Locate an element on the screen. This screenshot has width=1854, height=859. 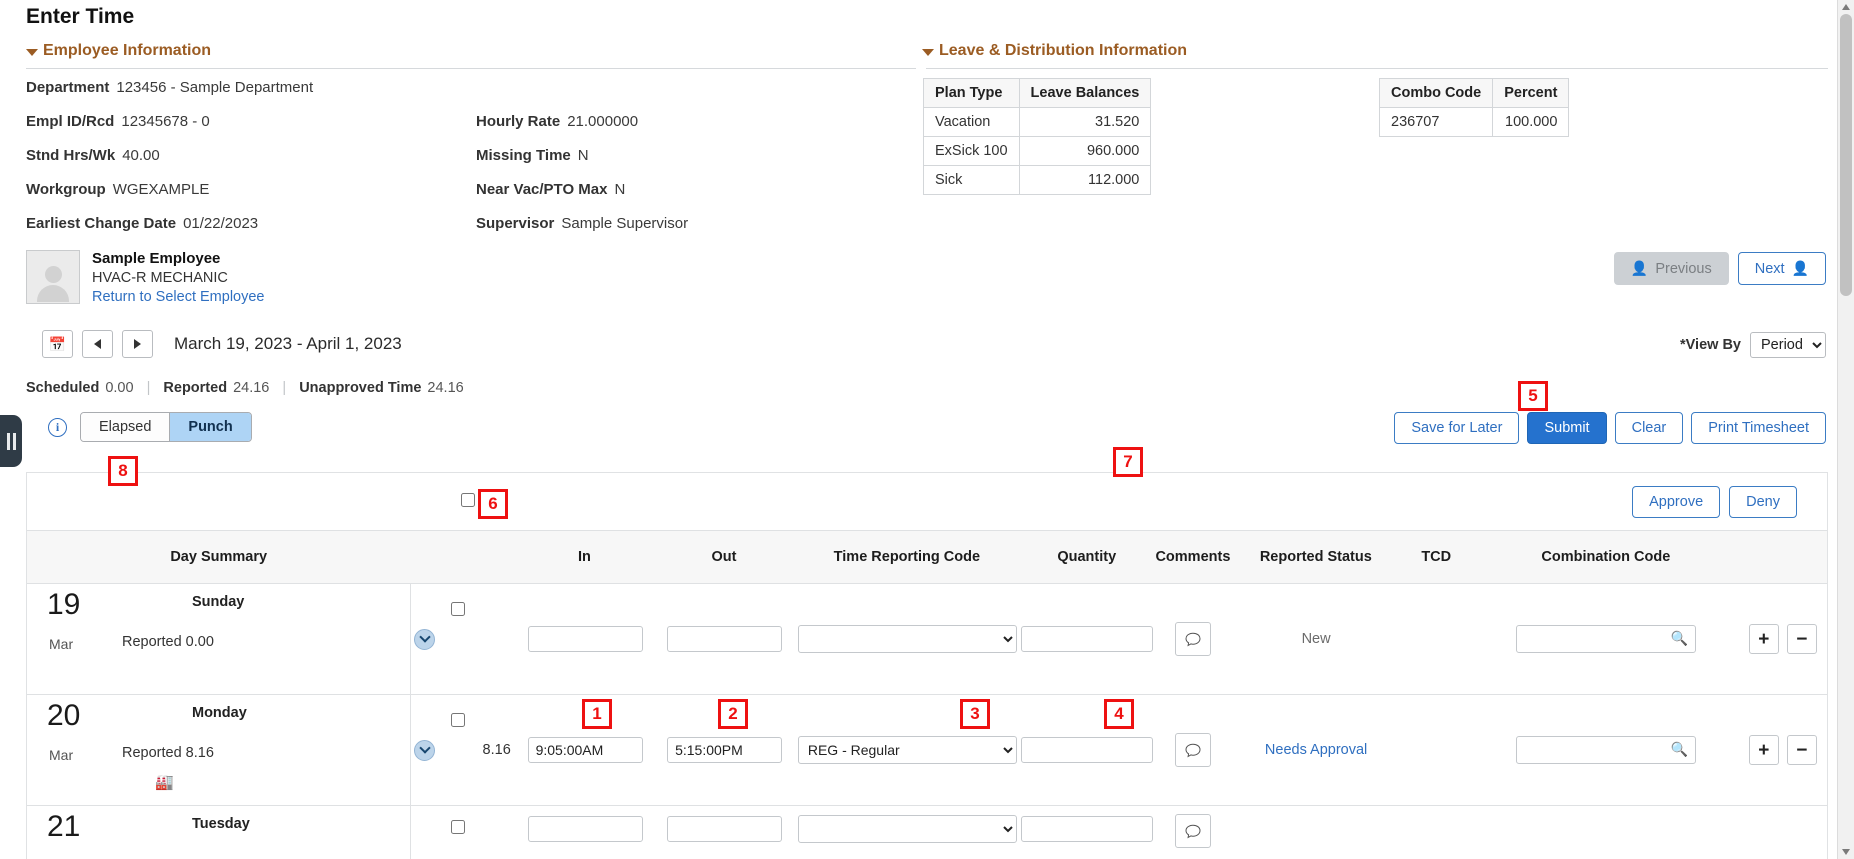
unapproved-label: Unapproved Time is located at coordinates (360, 388).